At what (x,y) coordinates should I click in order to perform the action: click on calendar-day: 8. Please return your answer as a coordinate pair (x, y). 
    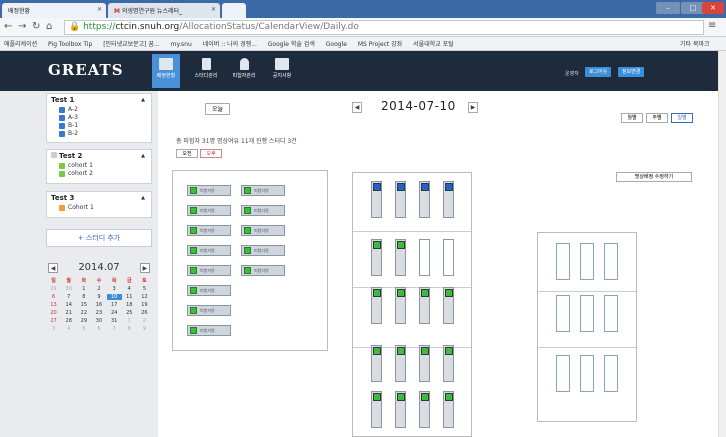
    Looking at the image, I should click on (129, 329).